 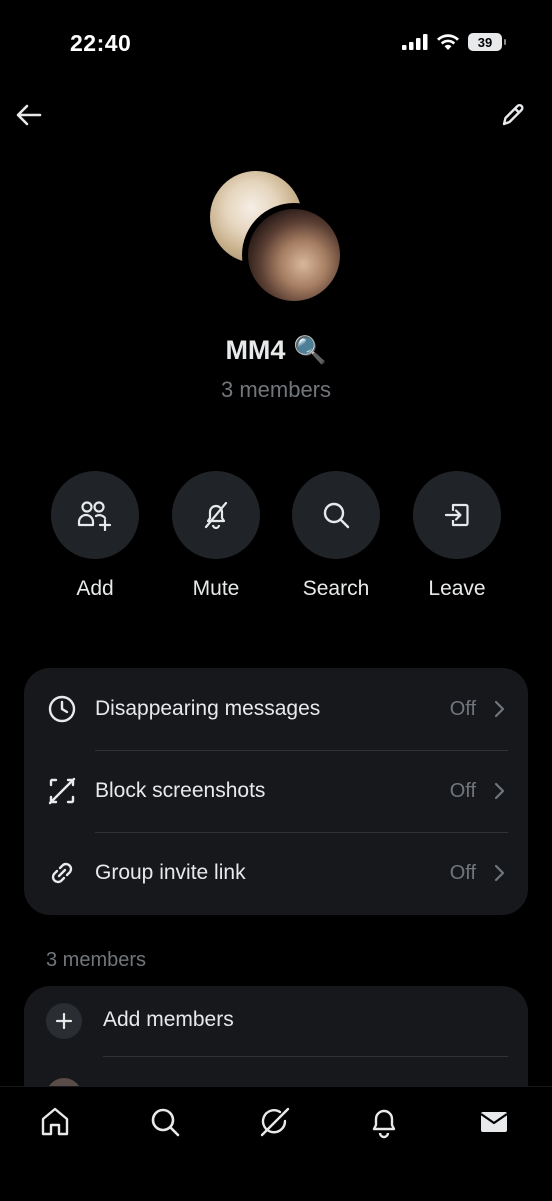 What do you see at coordinates (216, 588) in the screenshot?
I see `mute-action-label: Mute` at bounding box center [216, 588].